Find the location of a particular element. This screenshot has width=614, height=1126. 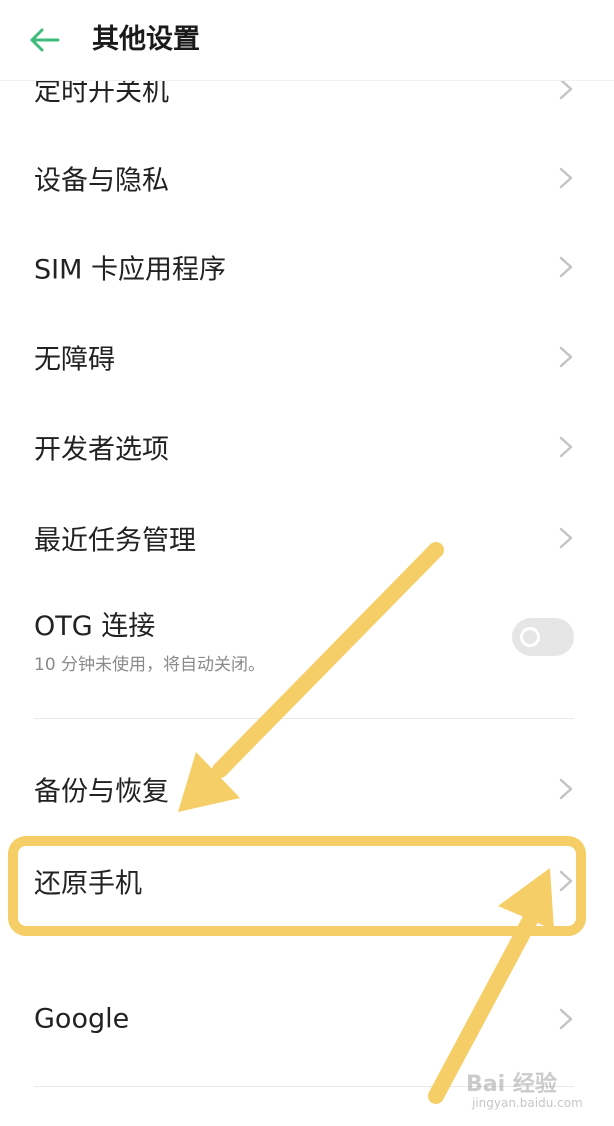

settings-item-reset-phone: 还原手机 is located at coordinates (307, 881).